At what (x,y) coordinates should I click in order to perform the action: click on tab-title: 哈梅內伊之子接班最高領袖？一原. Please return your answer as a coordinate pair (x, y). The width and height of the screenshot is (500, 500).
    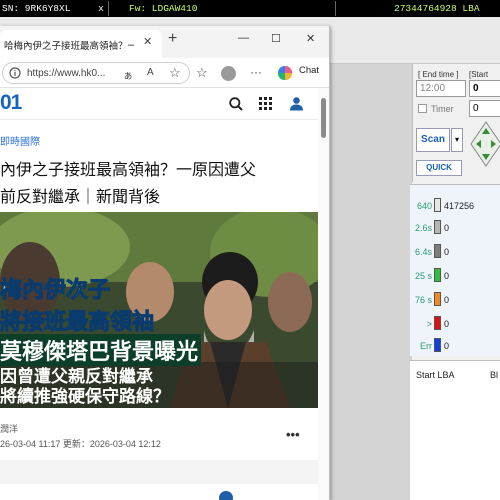
    Looking at the image, I should click on (69, 46).